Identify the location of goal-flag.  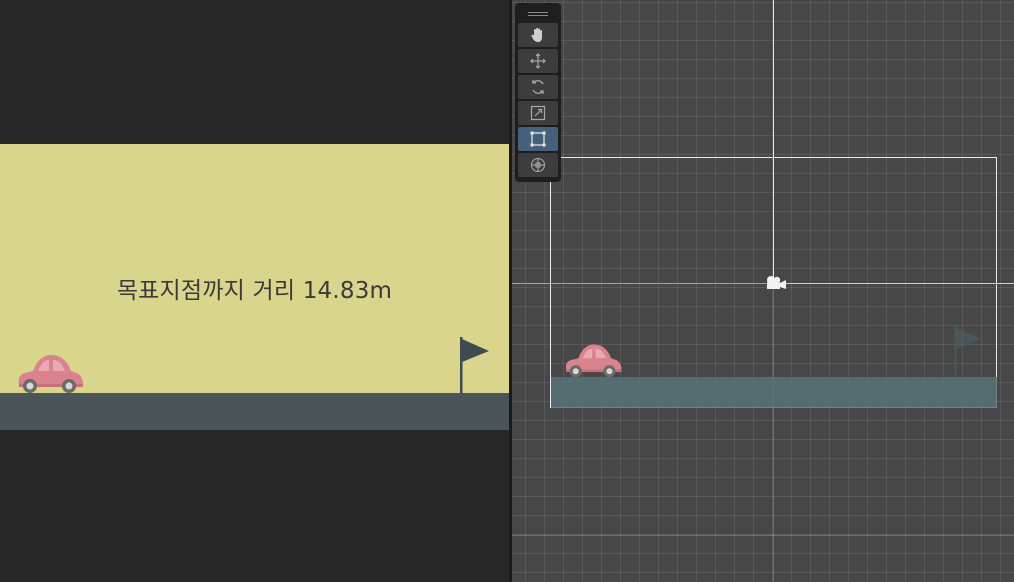
(474, 365).